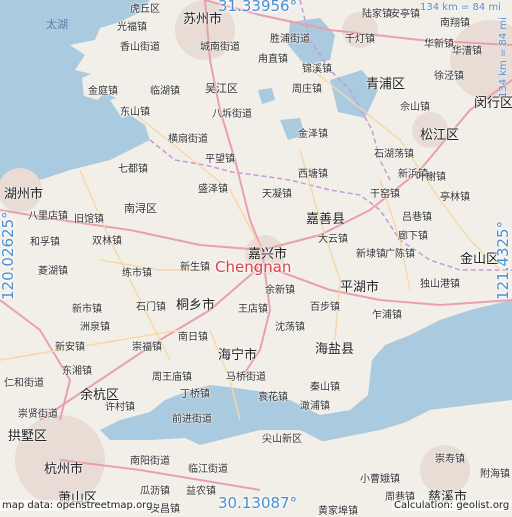 The height and width of the screenshot is (517, 512). I want to click on place-label-hangzhou: 杭州市, so click(64, 469).